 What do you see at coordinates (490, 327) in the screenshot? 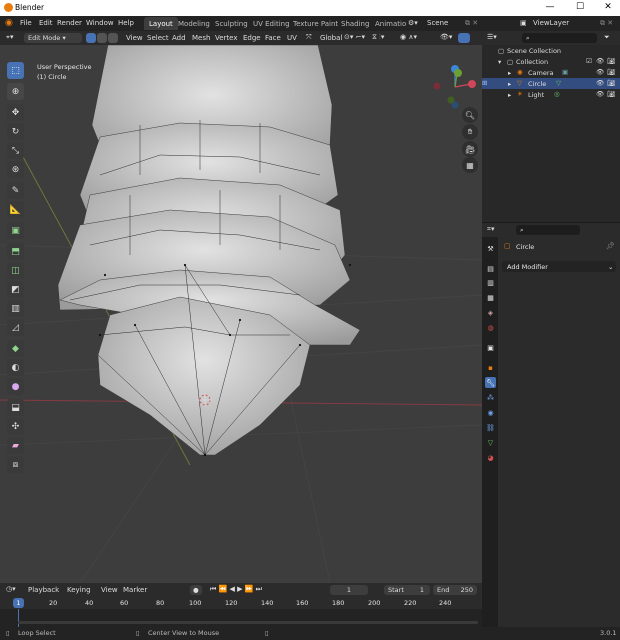
I see `world-tab-icon: ◍` at bounding box center [490, 327].